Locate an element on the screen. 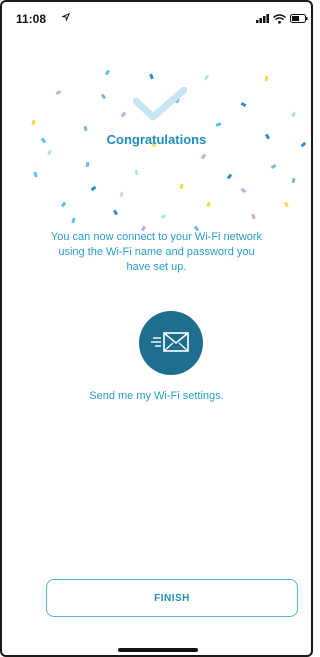 The image size is (320, 657). send-settings-button is located at coordinates (171, 343).